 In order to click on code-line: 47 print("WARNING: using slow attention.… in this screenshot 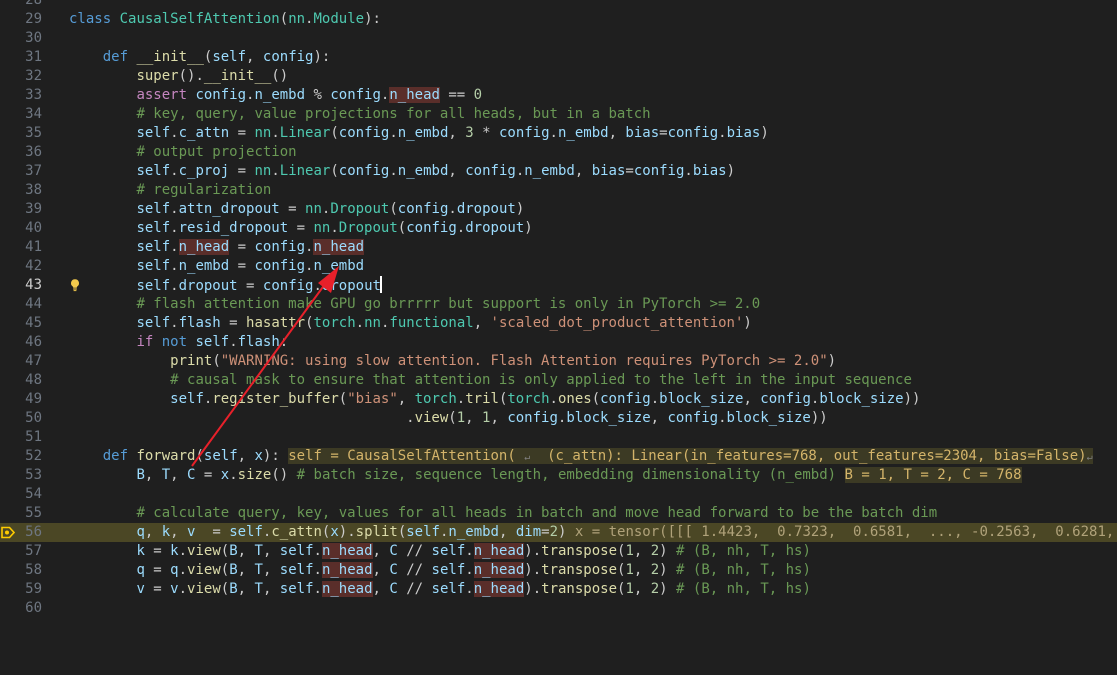, I will do `click(558, 361)`.